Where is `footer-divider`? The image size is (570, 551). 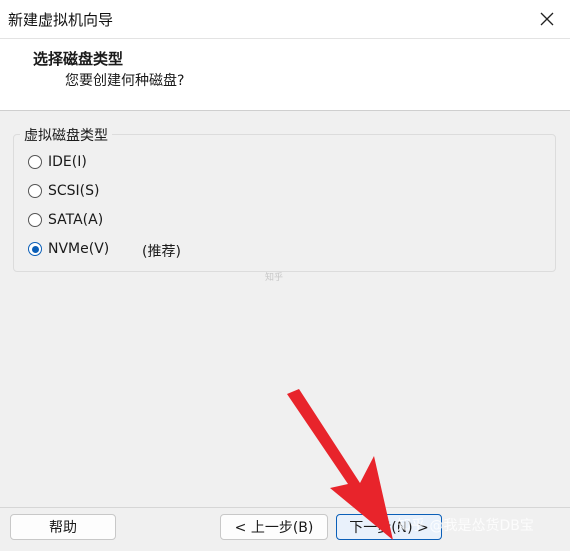
footer-divider is located at coordinates (285, 507).